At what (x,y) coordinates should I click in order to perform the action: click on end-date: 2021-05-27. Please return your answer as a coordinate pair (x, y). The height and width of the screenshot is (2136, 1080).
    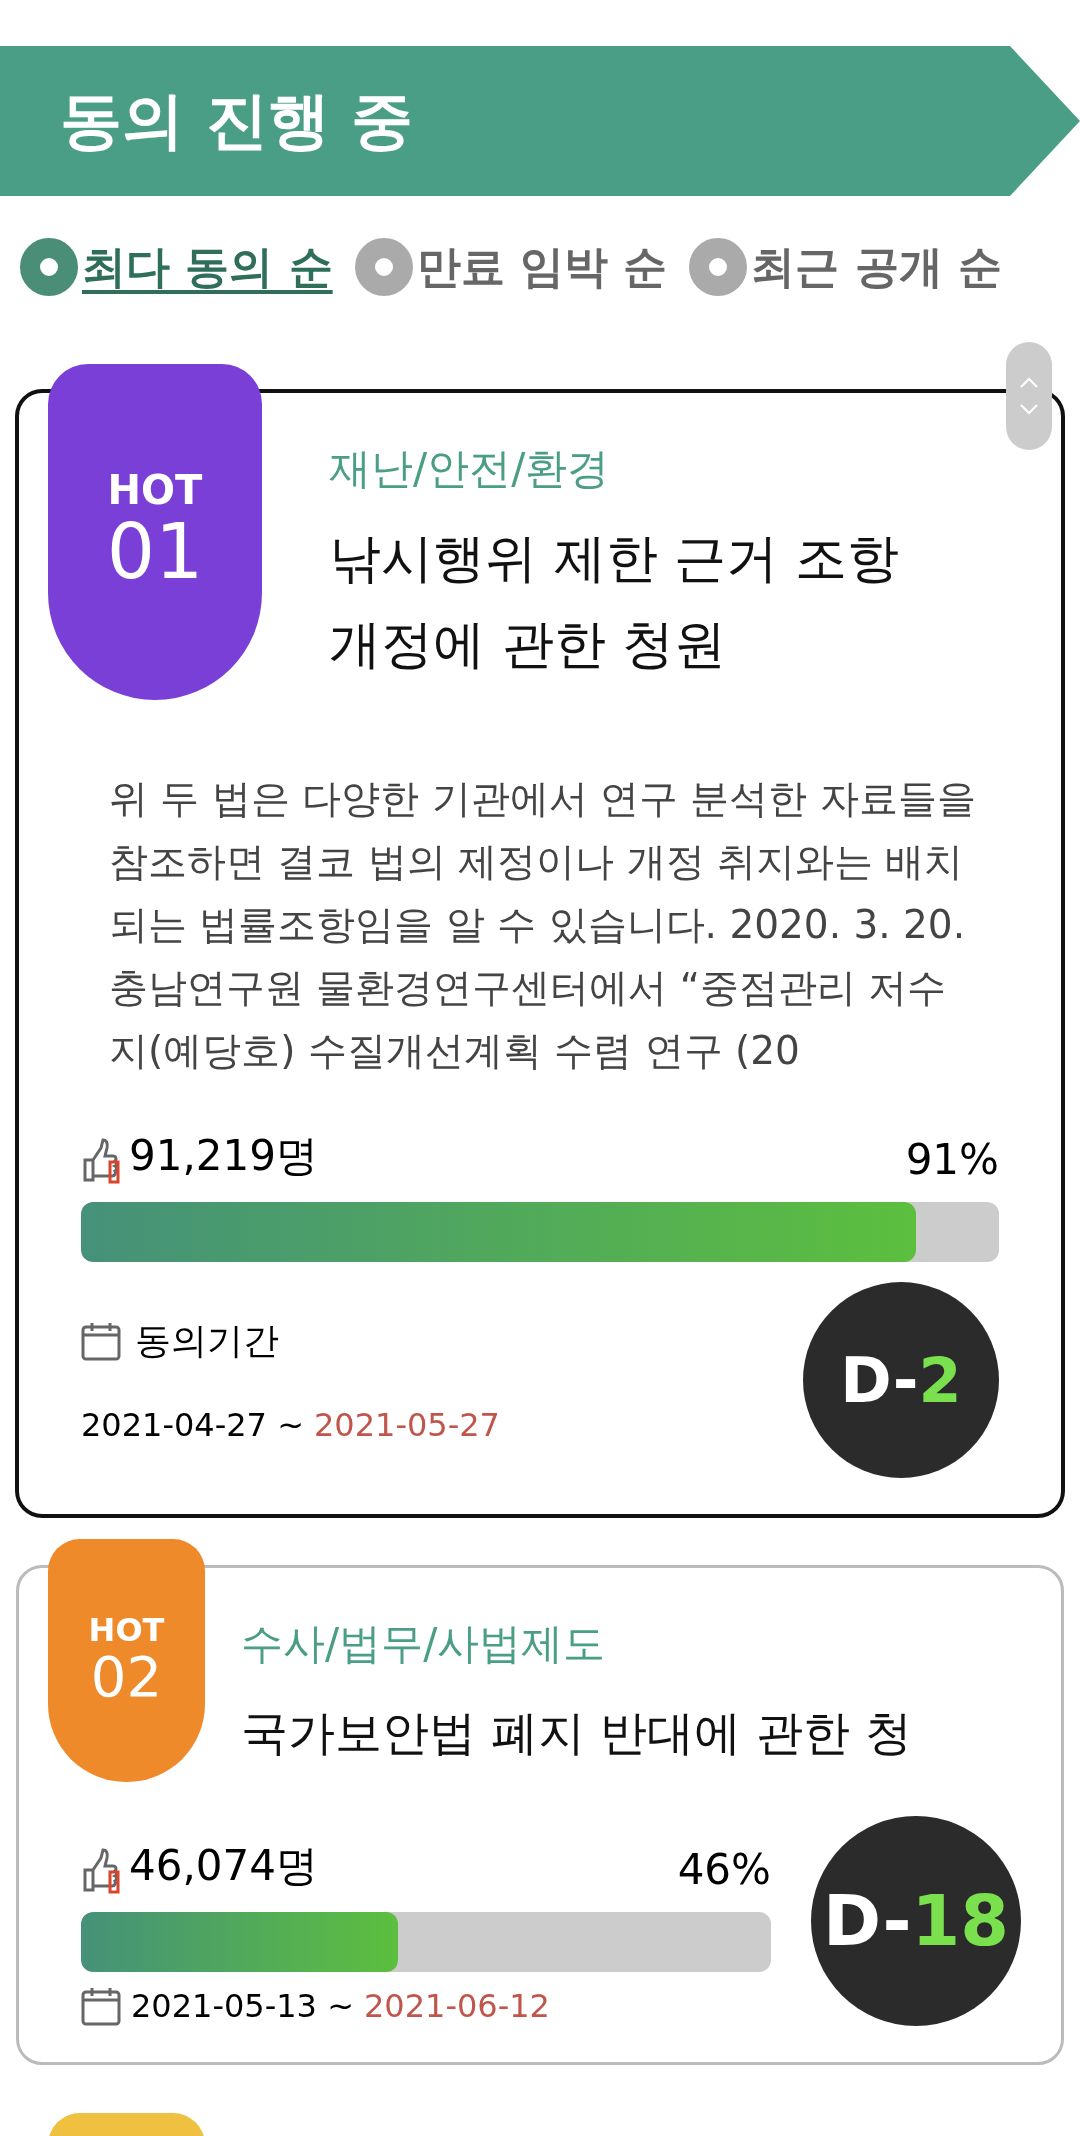
    Looking at the image, I should click on (406, 1424).